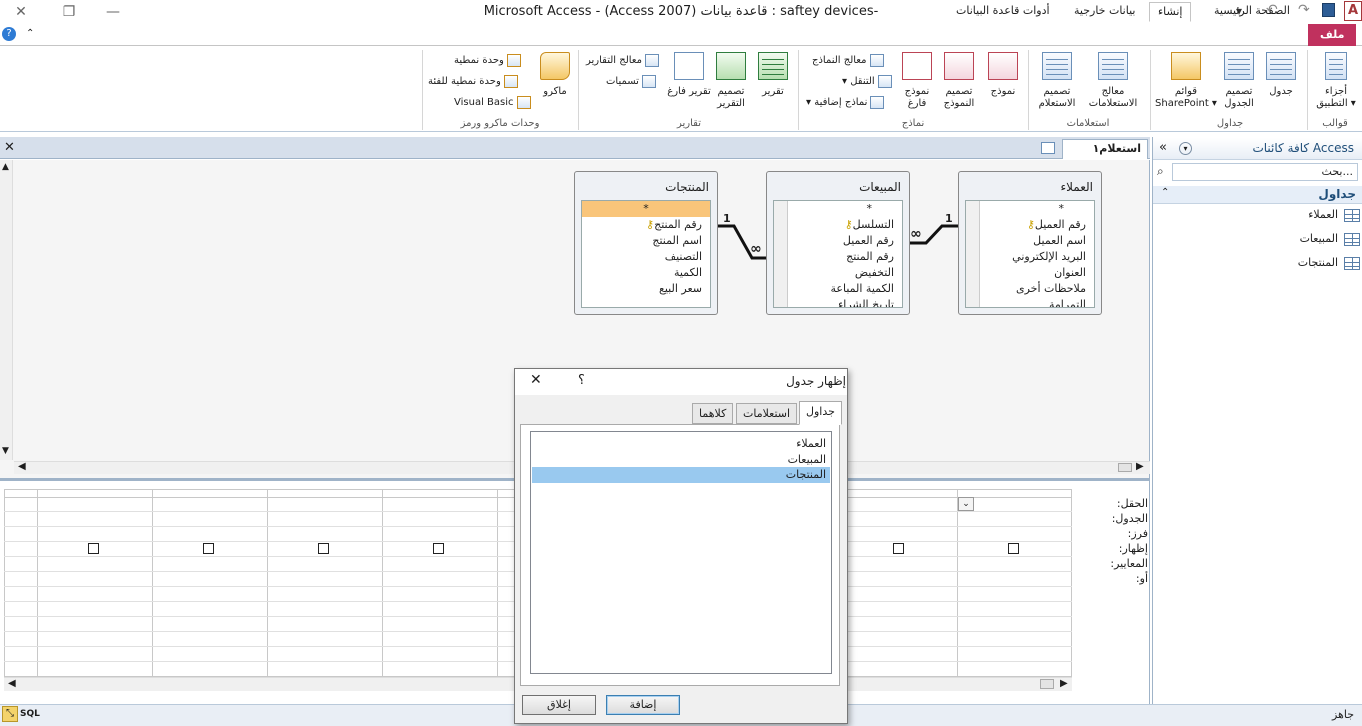  Describe the element at coordinates (1047, 684) in the screenshot. I see `scroll-thumb` at that location.